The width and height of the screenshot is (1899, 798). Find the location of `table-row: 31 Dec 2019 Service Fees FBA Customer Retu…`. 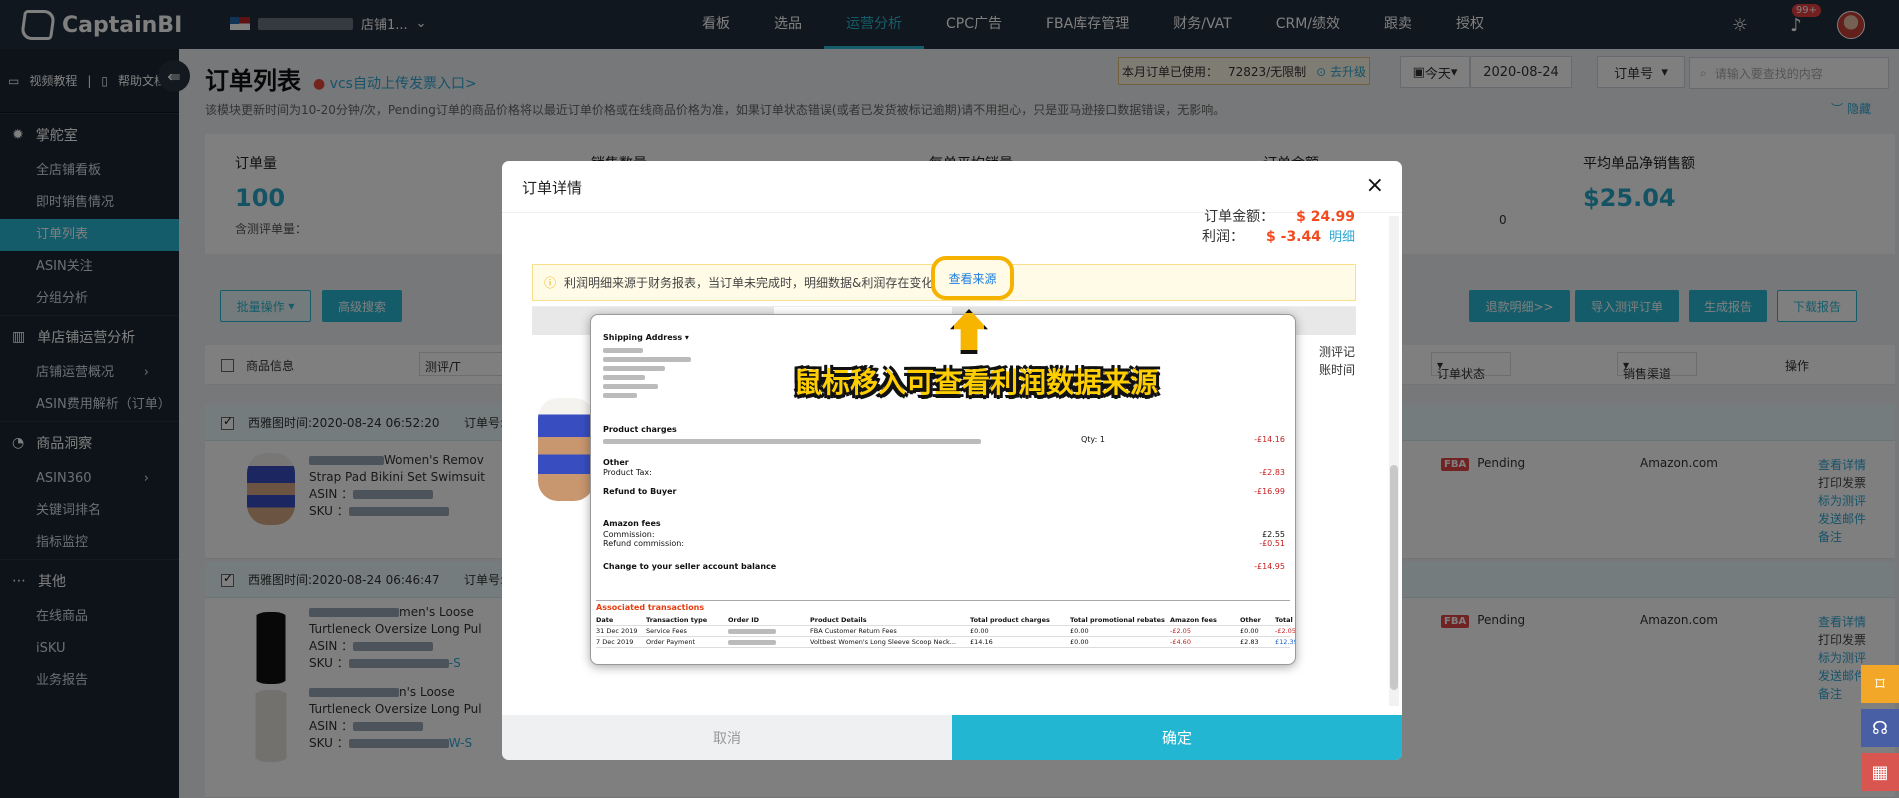

table-row: 31 Dec 2019 Service Fees FBA Customer Retu… is located at coordinates (946, 632).